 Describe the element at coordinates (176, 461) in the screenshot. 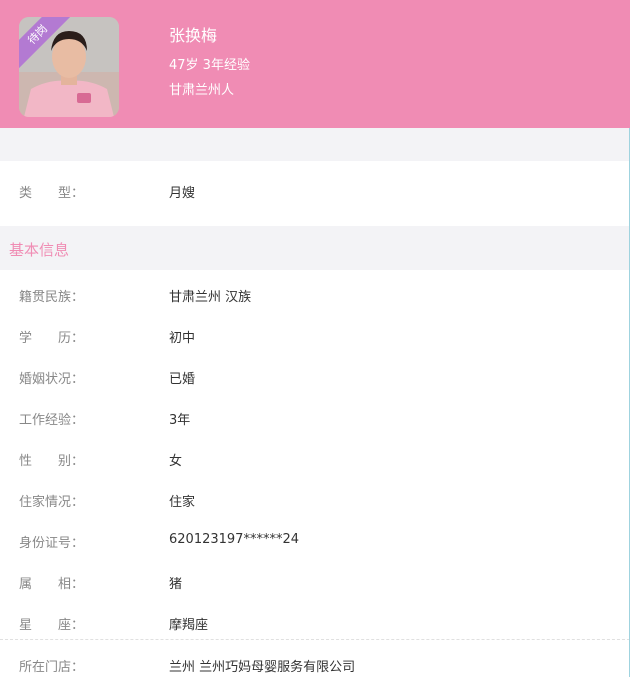

I see `info-value: 女` at that location.